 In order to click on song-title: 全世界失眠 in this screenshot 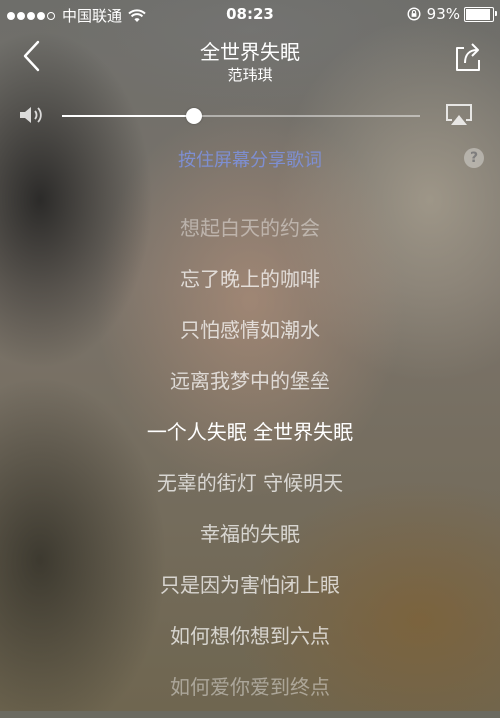, I will do `click(250, 52)`.